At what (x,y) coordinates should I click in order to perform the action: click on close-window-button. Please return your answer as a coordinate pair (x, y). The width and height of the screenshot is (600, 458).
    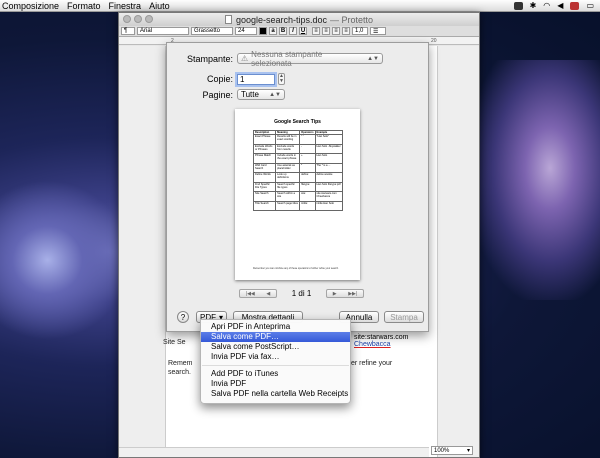
    Looking at the image, I should click on (127, 19).